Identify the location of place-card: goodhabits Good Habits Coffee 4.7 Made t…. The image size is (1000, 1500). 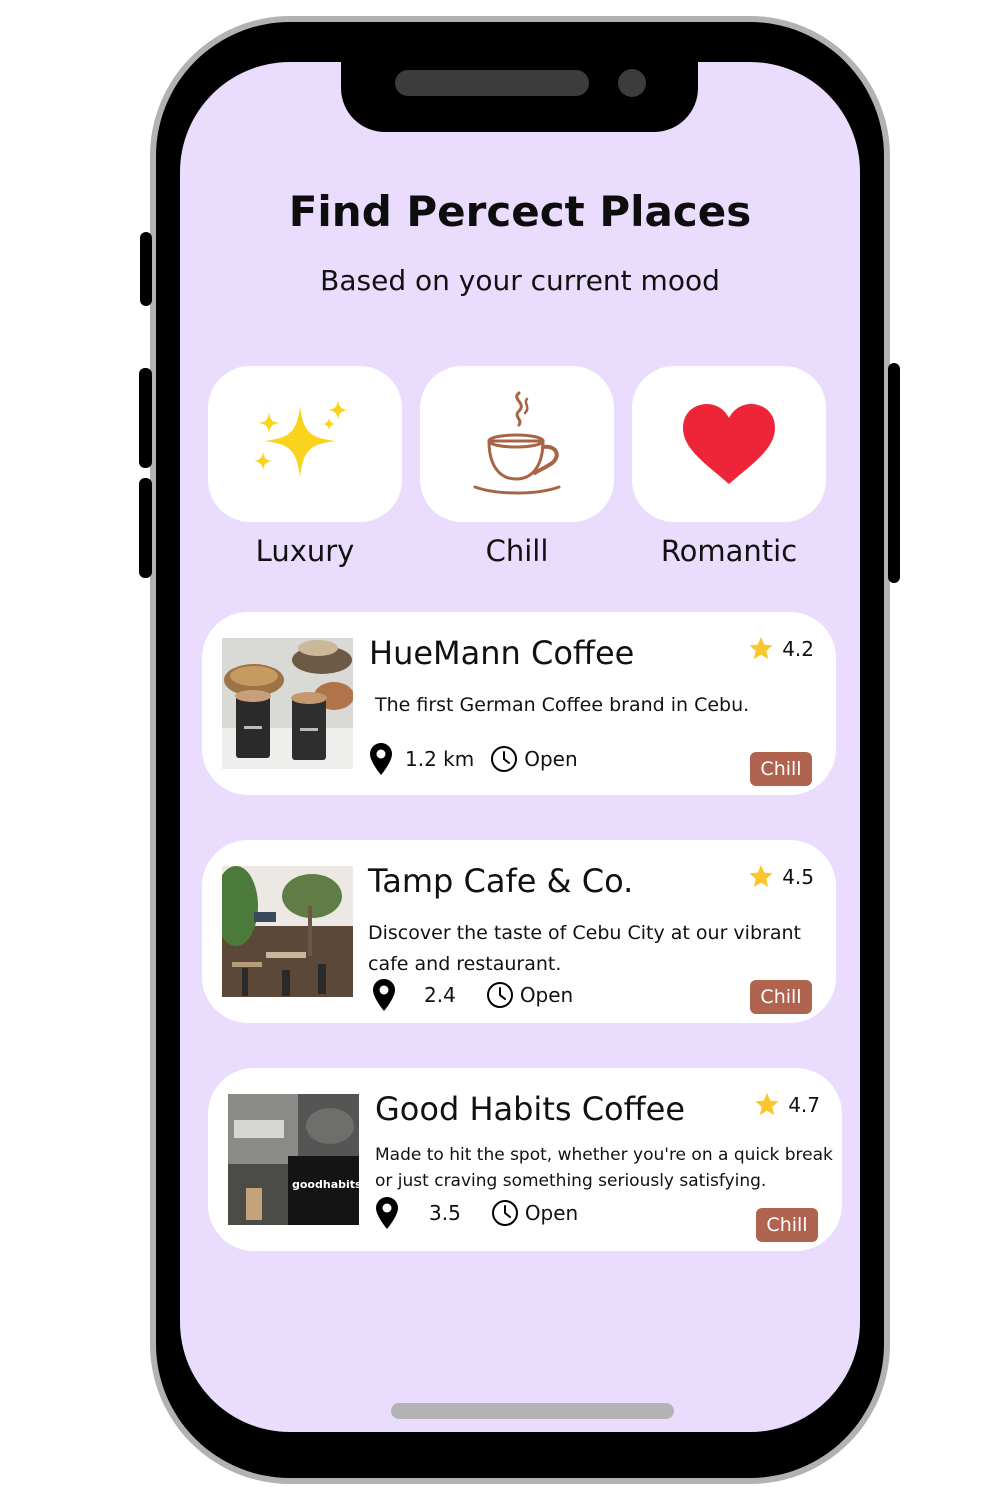
(525, 1159).